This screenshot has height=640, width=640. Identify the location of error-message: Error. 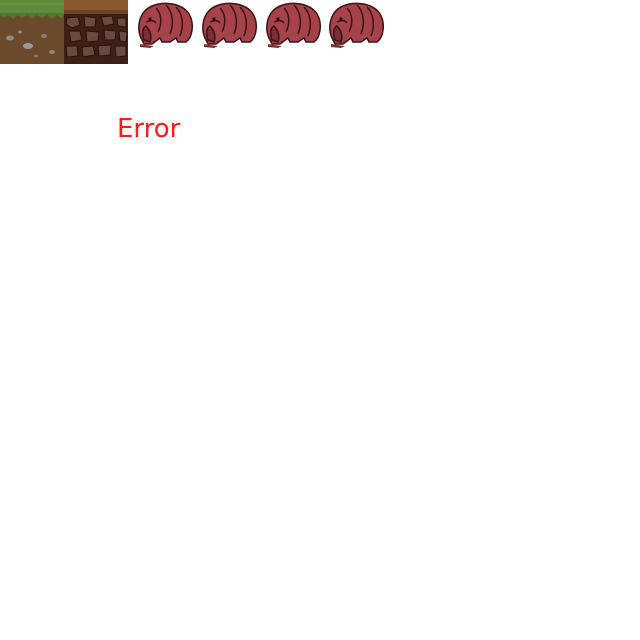
(149, 129).